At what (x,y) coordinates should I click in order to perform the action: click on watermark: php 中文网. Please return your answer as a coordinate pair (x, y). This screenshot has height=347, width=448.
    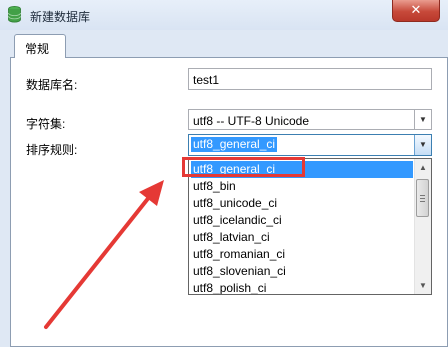
    Looking at the image, I should click on (400, 317).